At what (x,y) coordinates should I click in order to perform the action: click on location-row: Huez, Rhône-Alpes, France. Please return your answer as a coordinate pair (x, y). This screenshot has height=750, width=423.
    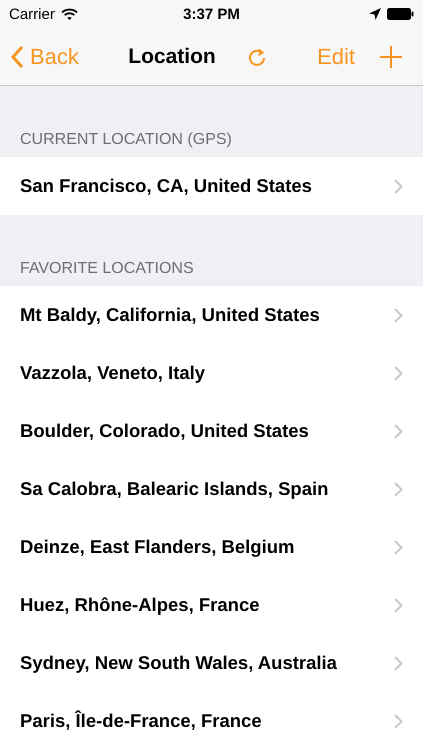
    Looking at the image, I should click on (211, 605).